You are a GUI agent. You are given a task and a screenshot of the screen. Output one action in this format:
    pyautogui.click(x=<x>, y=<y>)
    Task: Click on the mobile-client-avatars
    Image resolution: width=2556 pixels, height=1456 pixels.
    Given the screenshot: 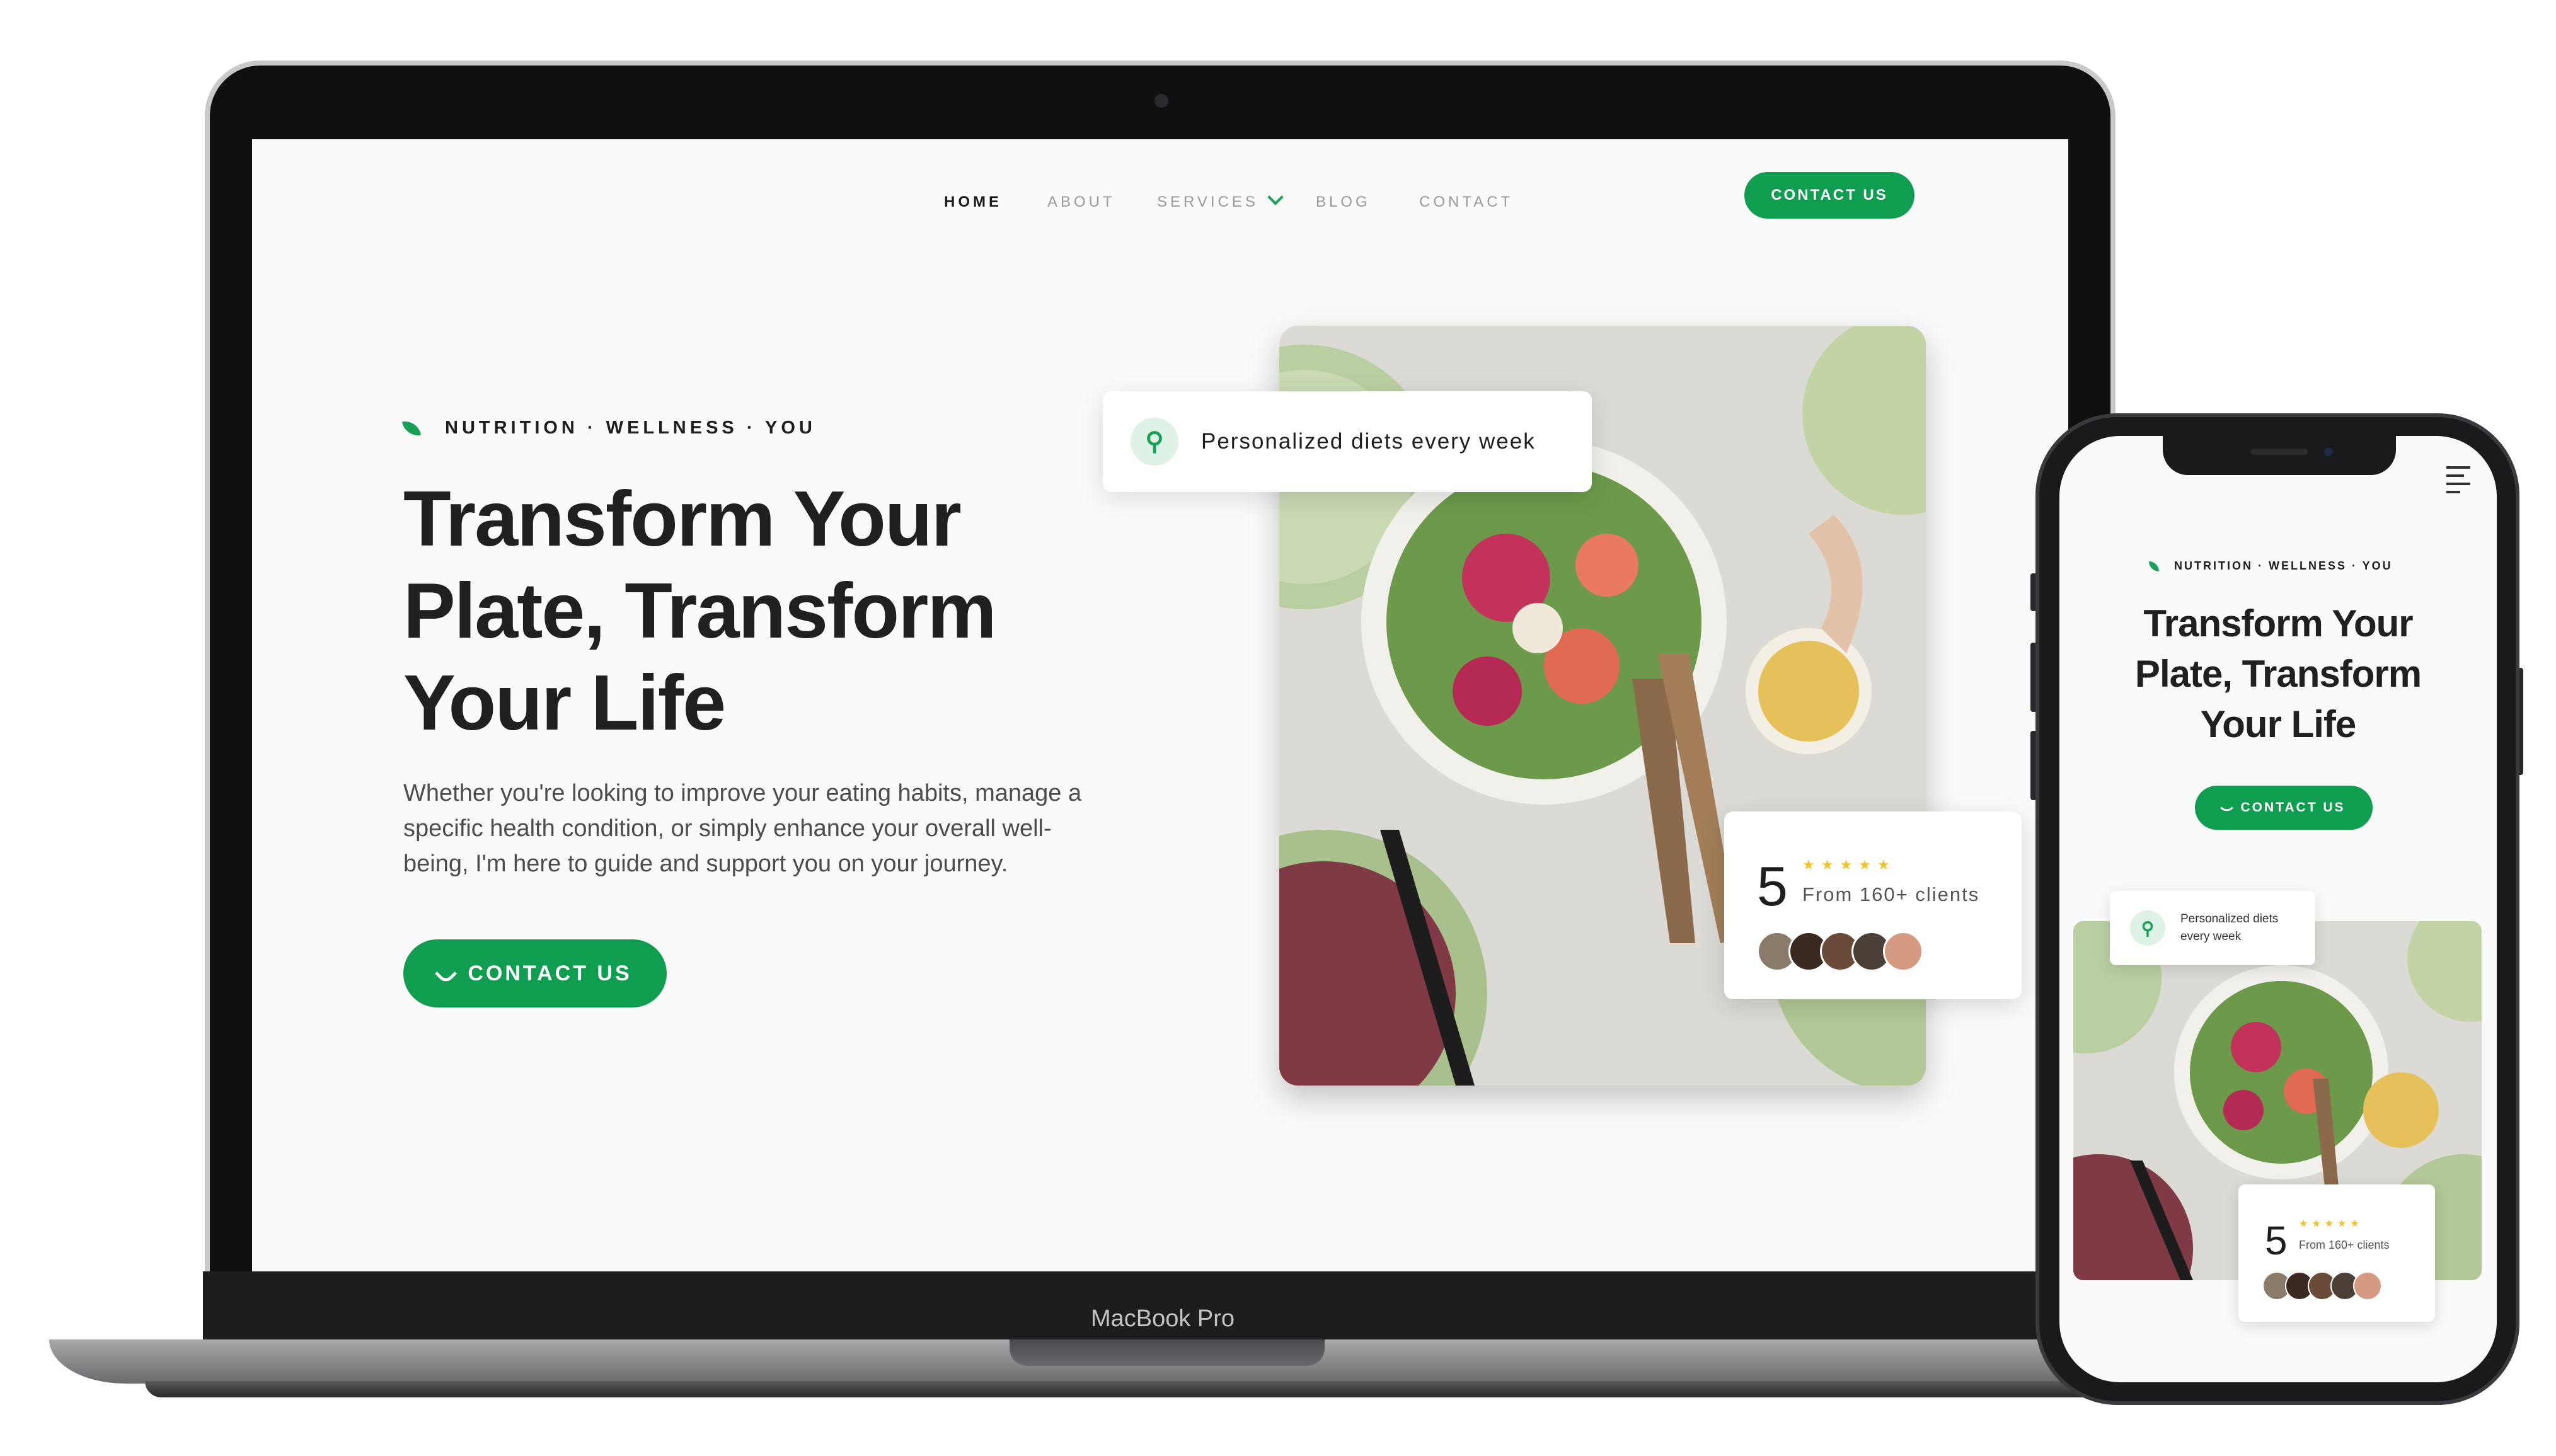 What is the action you would take?
    pyautogui.click(x=2322, y=1285)
    